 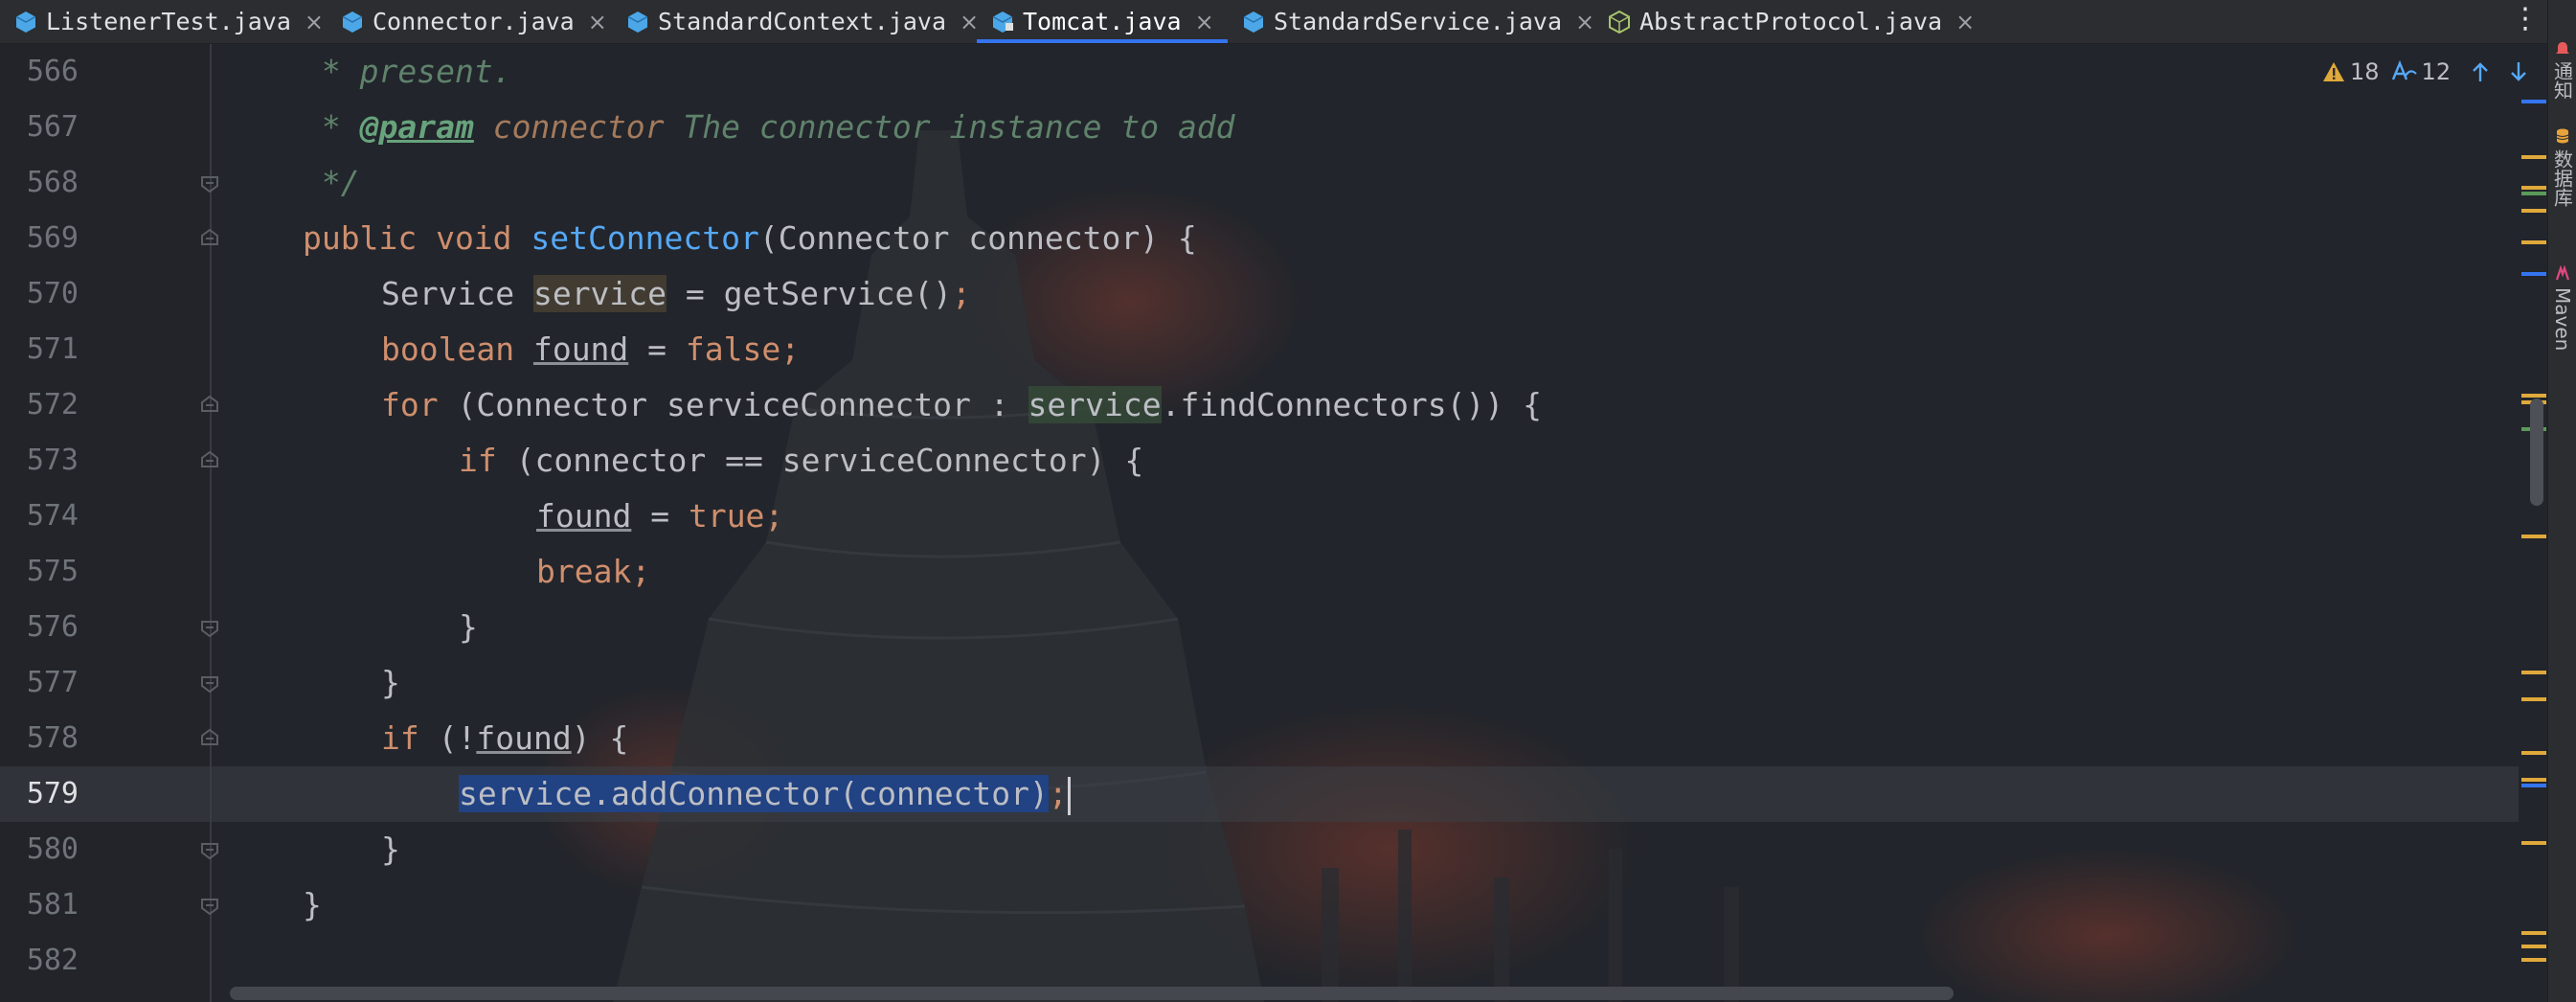 What do you see at coordinates (2333, 72) in the screenshot?
I see `warning-icon` at bounding box center [2333, 72].